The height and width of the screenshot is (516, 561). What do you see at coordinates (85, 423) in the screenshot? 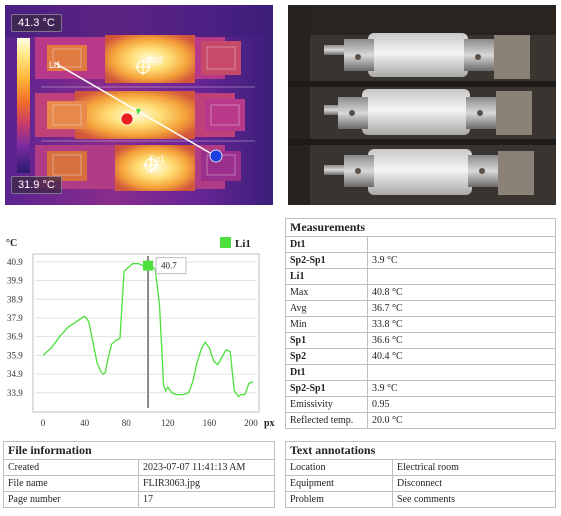
I see `x-tick-label: 40` at bounding box center [85, 423].